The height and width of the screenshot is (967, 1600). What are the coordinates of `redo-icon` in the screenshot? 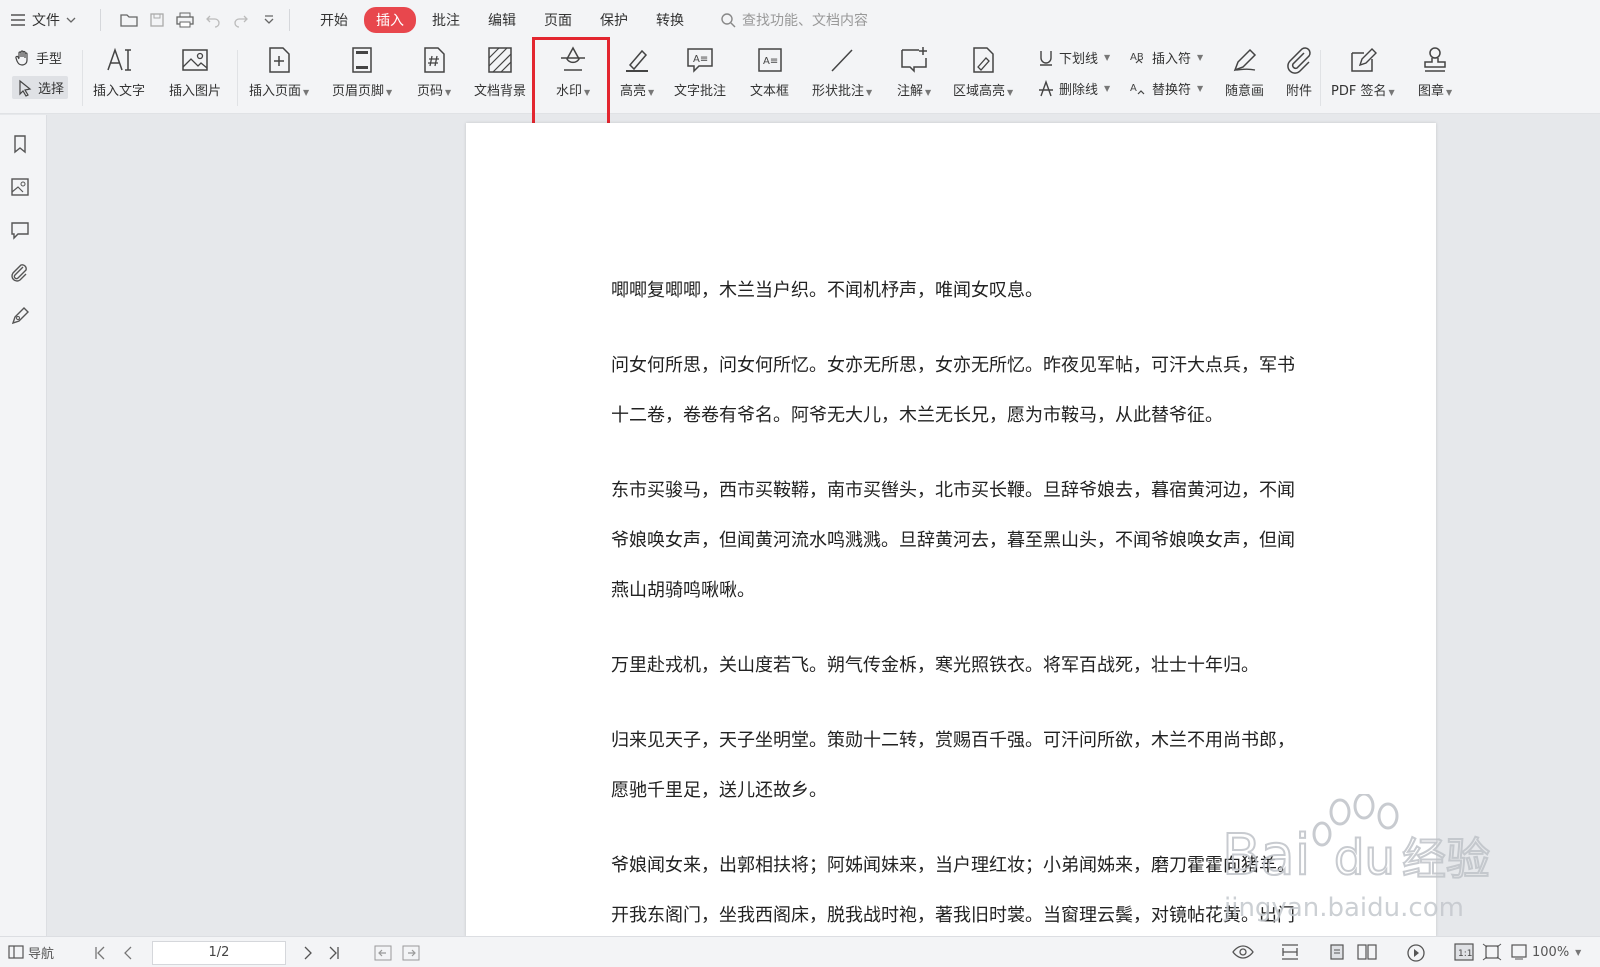 It's located at (241, 20).